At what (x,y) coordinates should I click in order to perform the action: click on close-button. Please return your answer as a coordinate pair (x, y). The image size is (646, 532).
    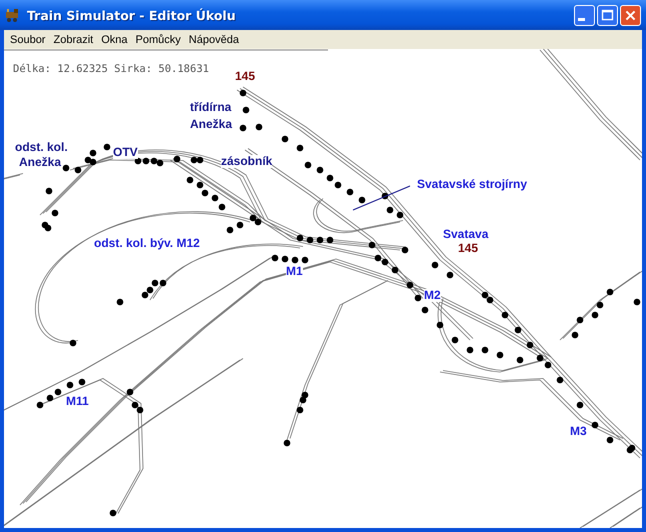
    Looking at the image, I should click on (630, 15).